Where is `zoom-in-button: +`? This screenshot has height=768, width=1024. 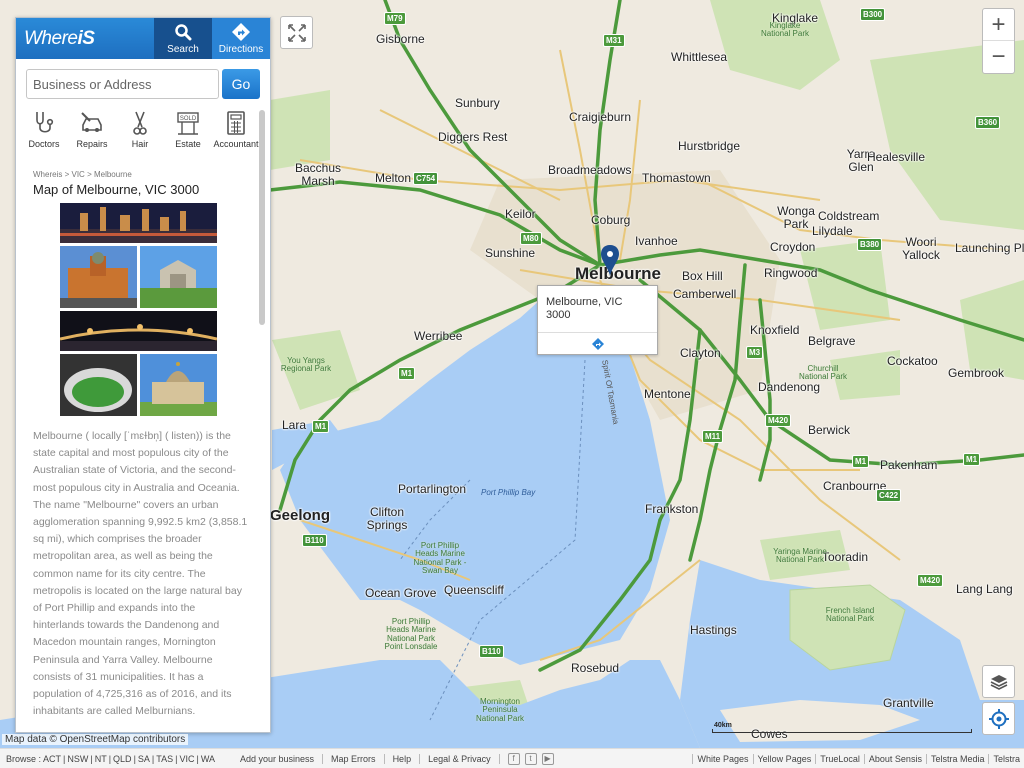 zoom-in-button: + is located at coordinates (998, 25).